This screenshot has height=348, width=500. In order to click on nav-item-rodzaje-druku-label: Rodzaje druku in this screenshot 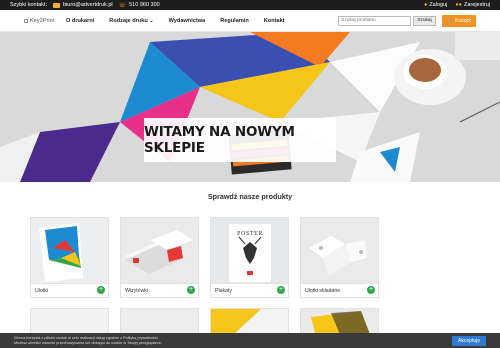, I will do `click(128, 20)`.